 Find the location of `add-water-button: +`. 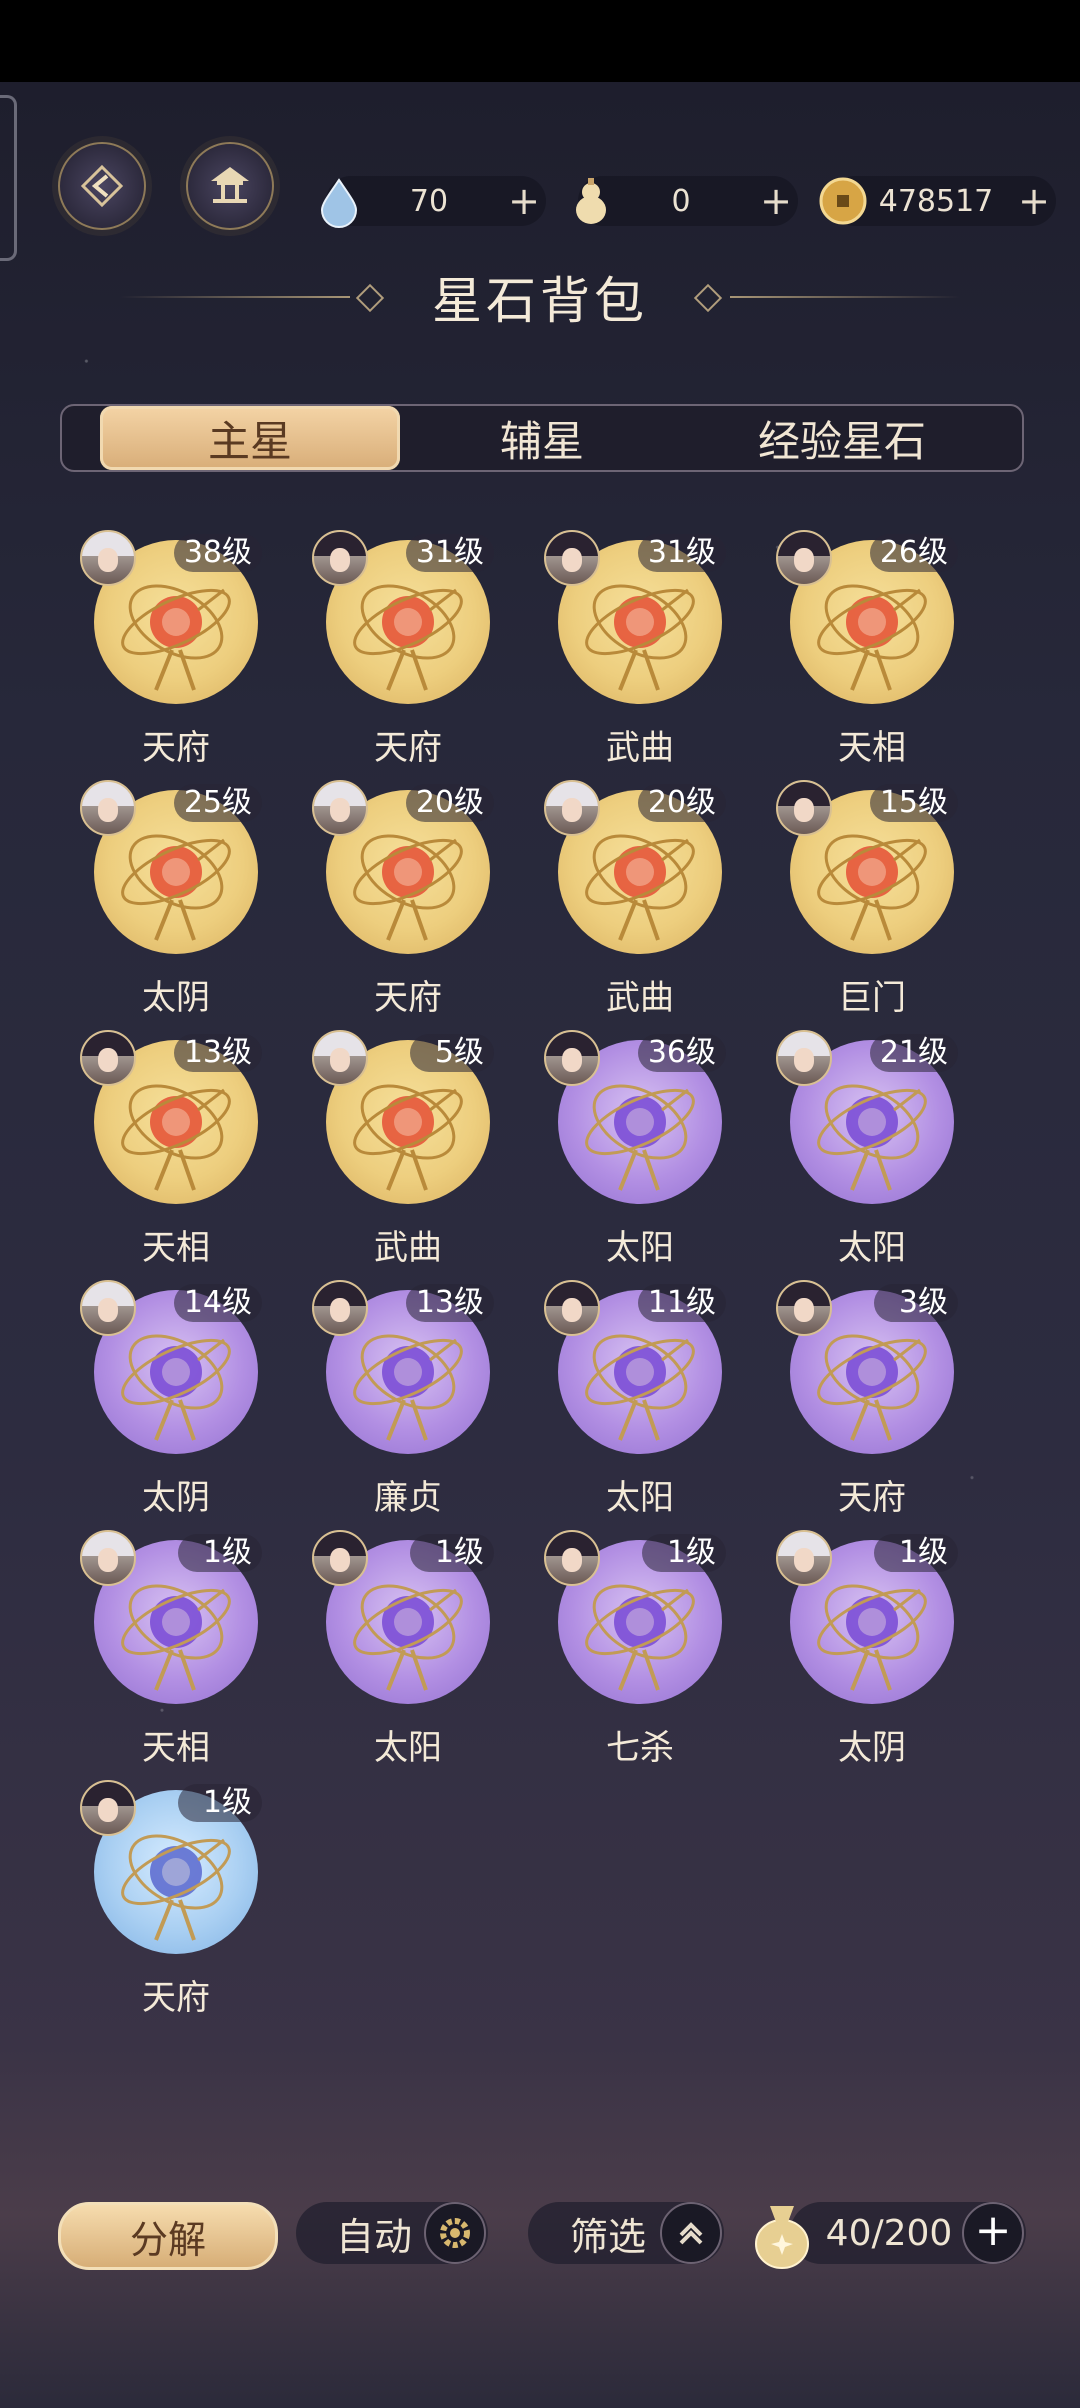

add-water-button: + is located at coordinates (524, 201).